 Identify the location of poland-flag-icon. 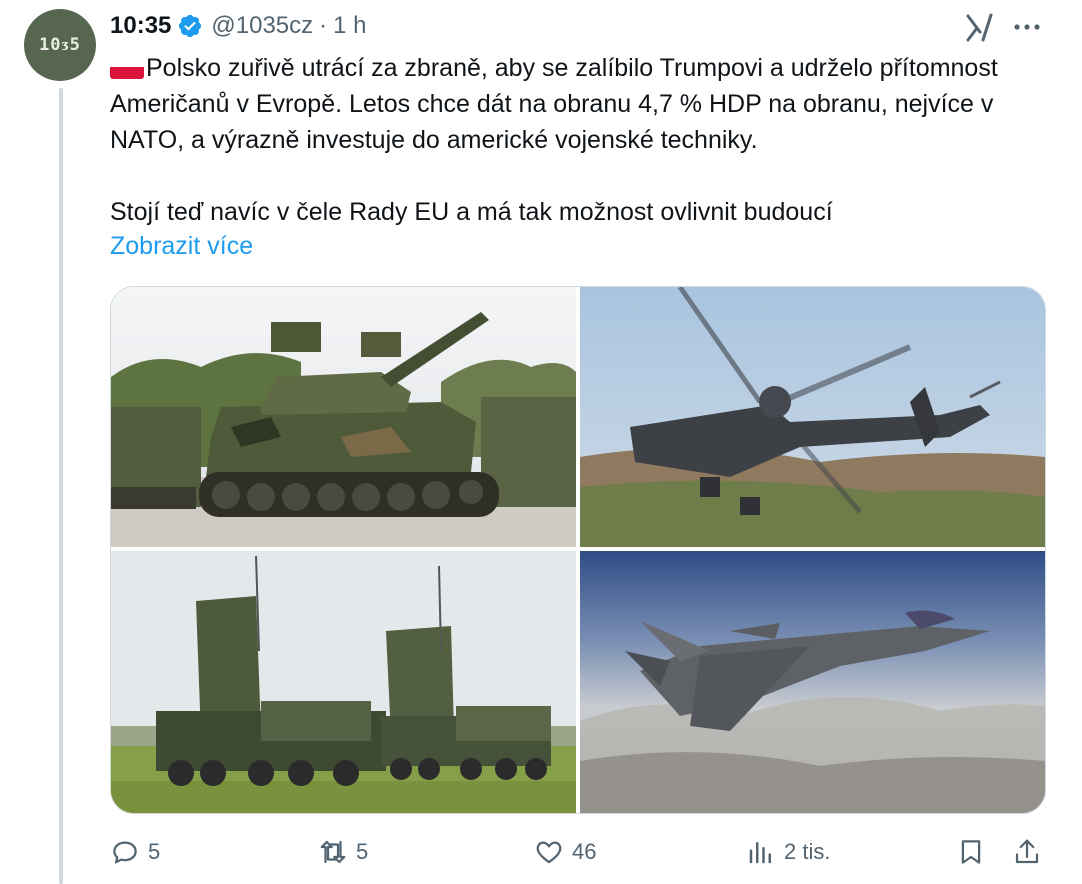
(127, 67).